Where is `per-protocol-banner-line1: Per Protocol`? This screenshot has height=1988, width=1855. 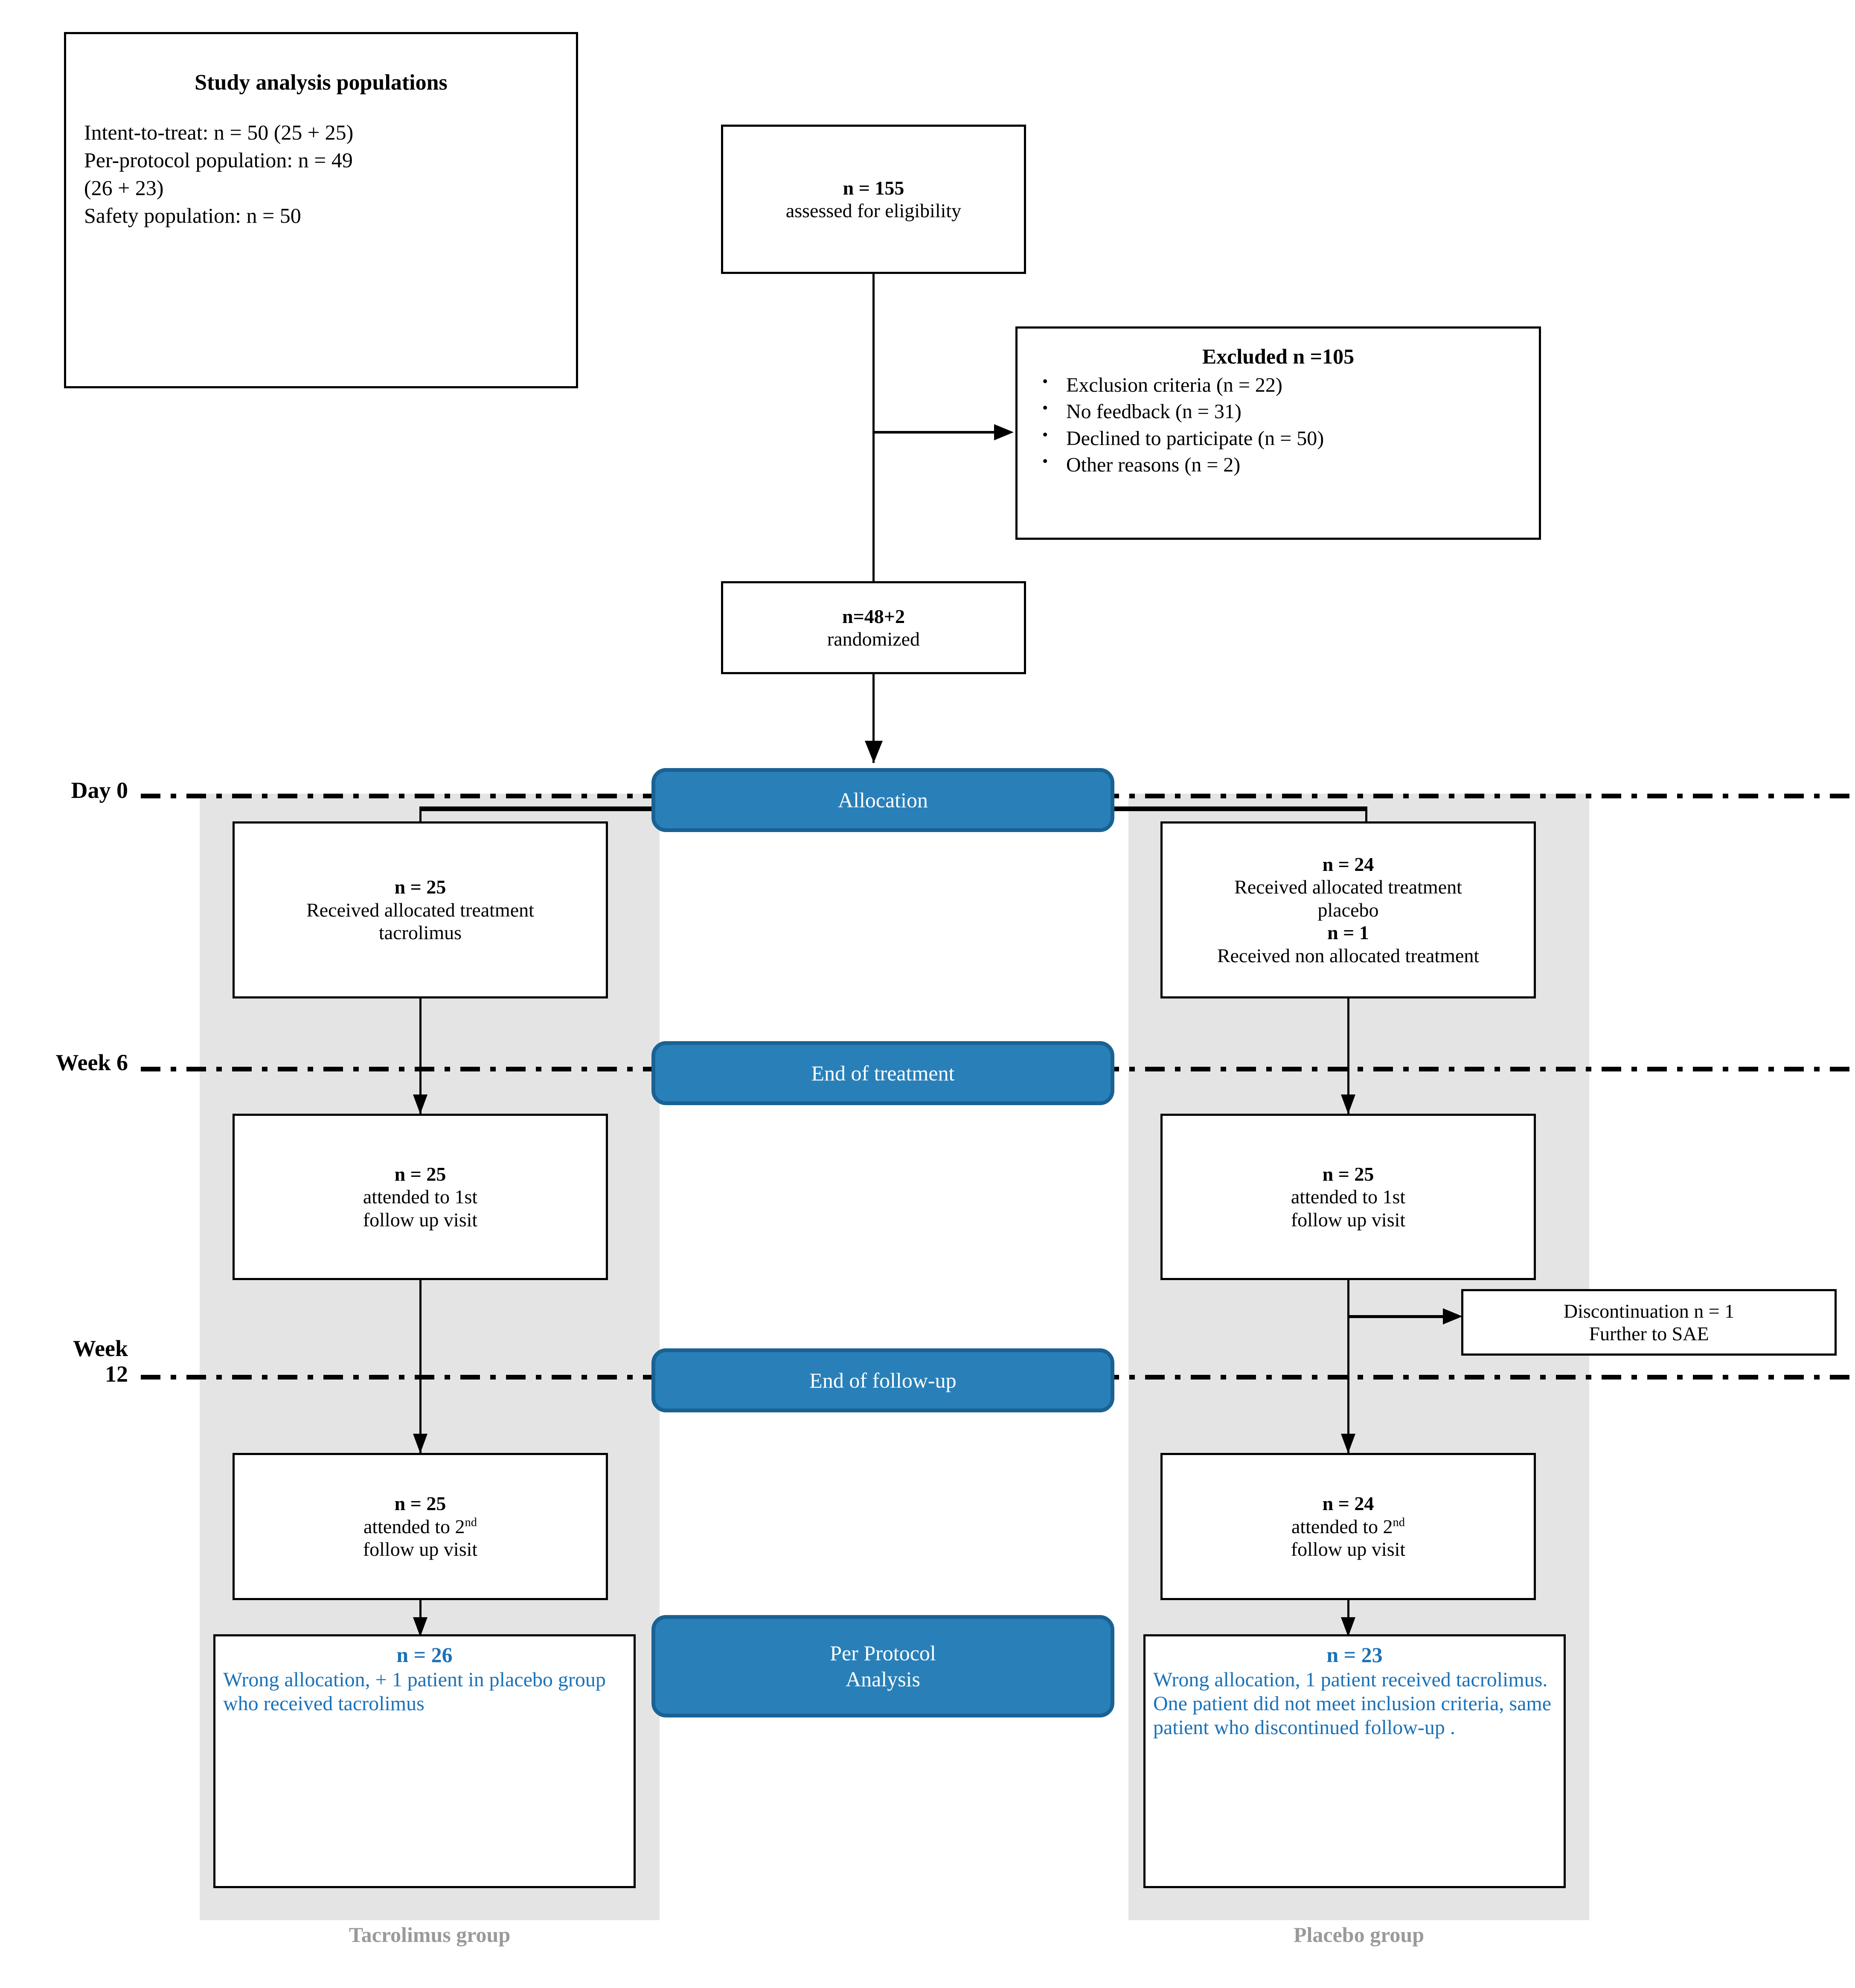
per-protocol-banner-line1: Per Protocol is located at coordinates (883, 1653).